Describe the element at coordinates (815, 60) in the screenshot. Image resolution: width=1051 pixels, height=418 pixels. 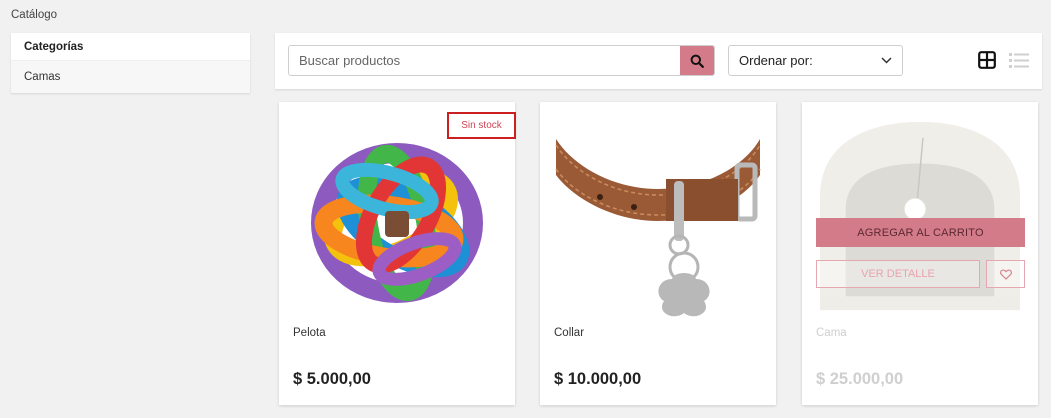
I see `sort-select: Ordenar por:` at that location.